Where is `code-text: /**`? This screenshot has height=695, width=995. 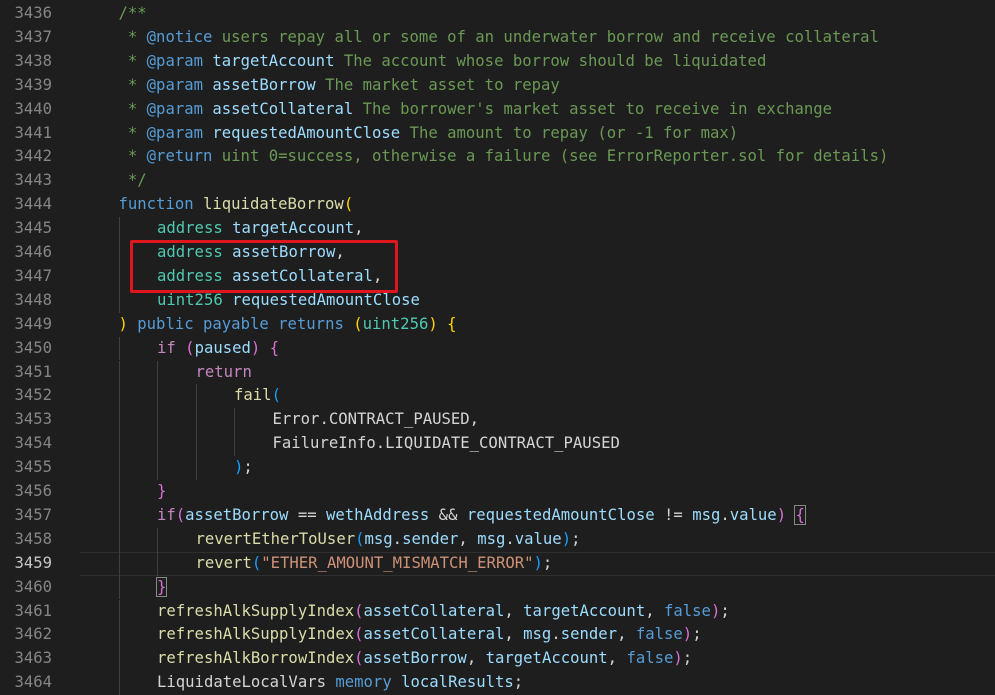
code-text: /** is located at coordinates (133, 14).